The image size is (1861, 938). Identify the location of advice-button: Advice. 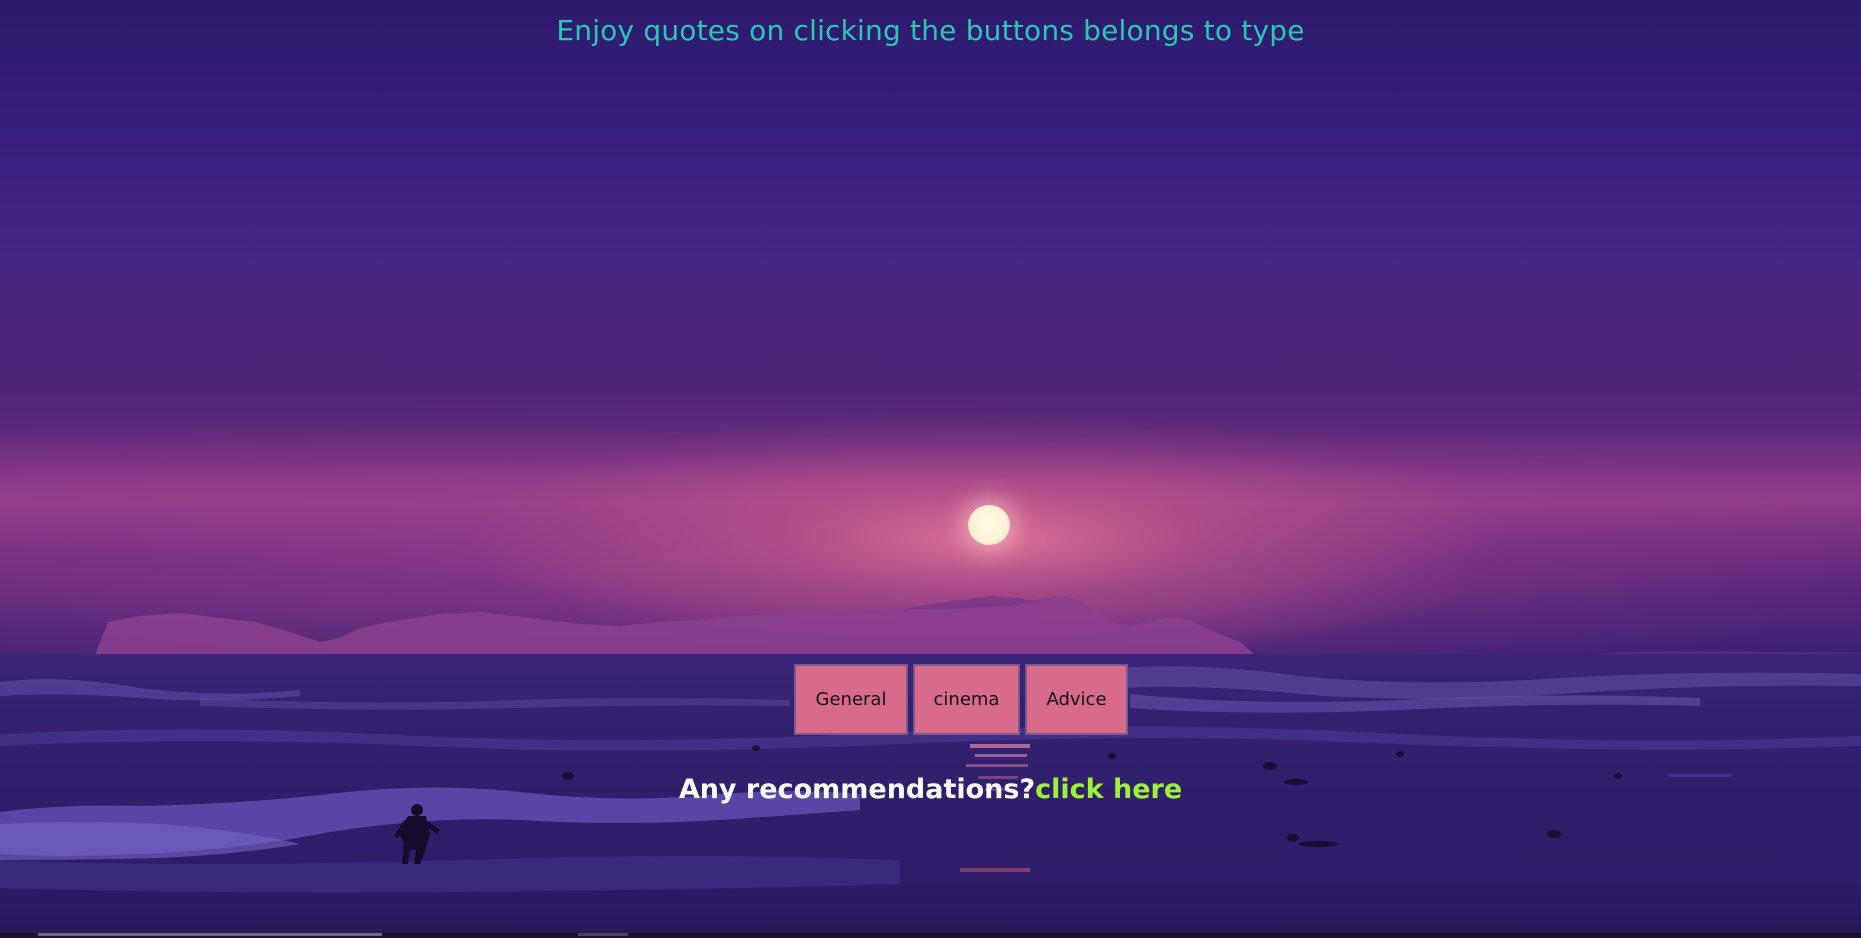
(1076, 699).